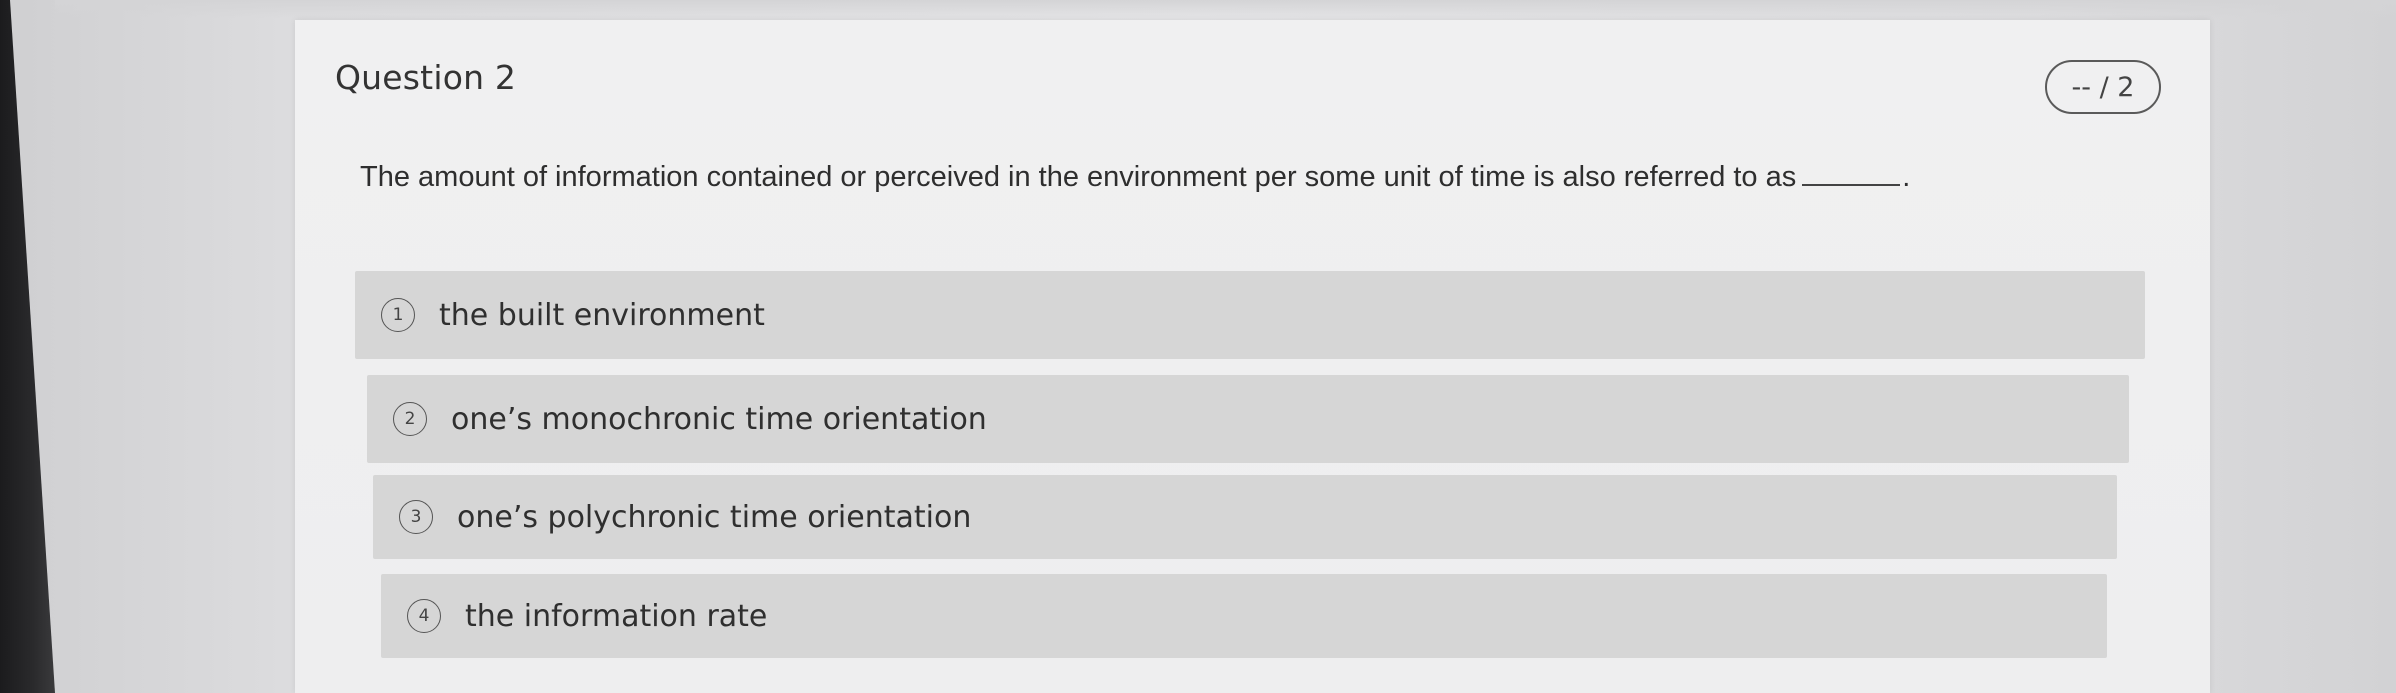 Image resolution: width=2396 pixels, height=693 pixels. What do you see at coordinates (424, 616) in the screenshot?
I see `option-number-badge: 4` at bounding box center [424, 616].